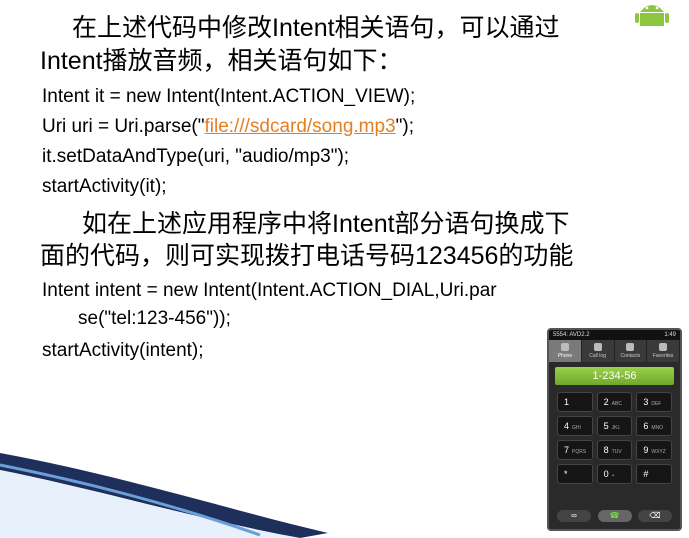 The width and height of the screenshot is (689, 538). I want to click on paragraph-1-line-1: 在上述代码中修改Intent相关语句，可以通过, so click(316, 28).